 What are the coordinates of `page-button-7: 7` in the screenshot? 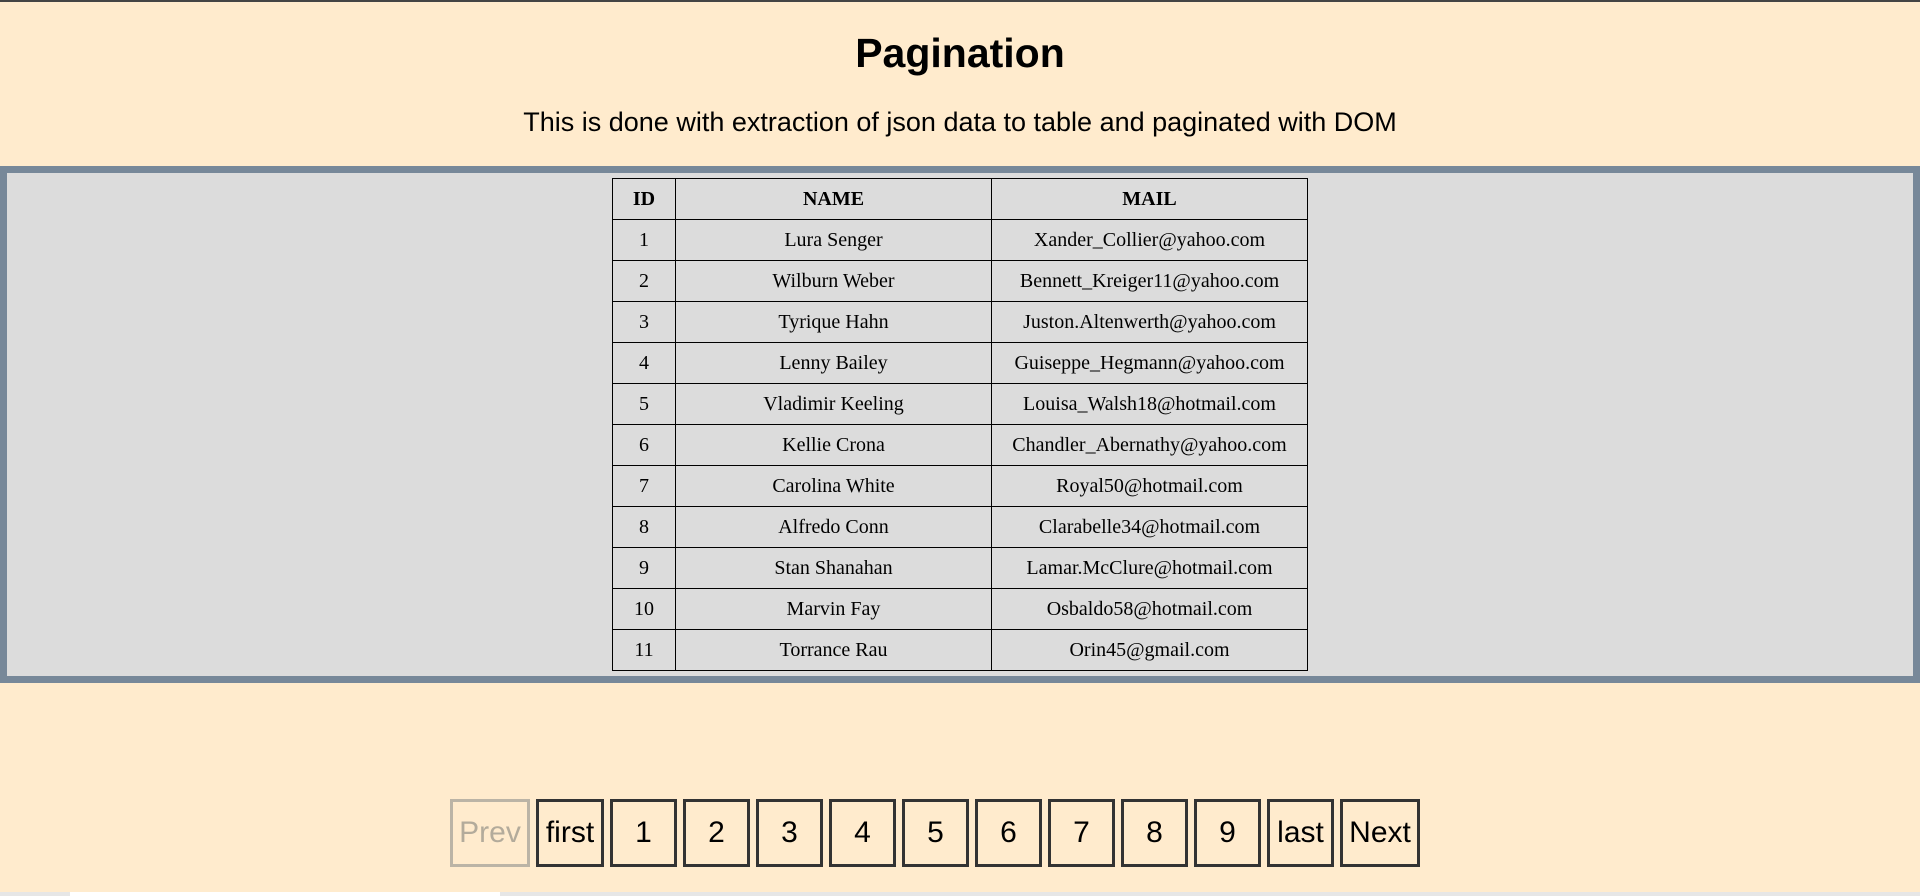 It's located at (1081, 833).